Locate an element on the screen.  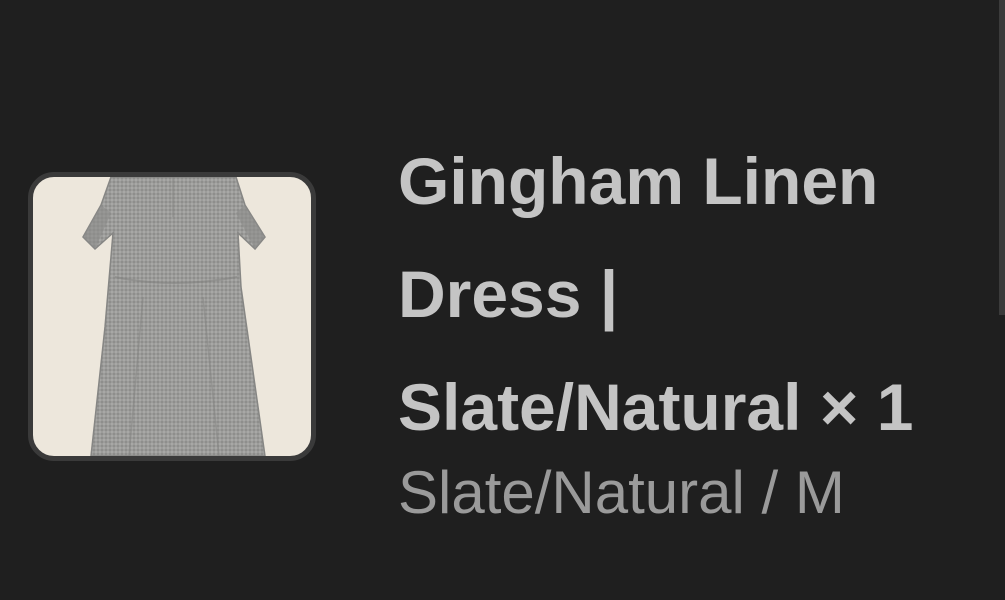
title-line-2: Dress | is located at coordinates (508, 294).